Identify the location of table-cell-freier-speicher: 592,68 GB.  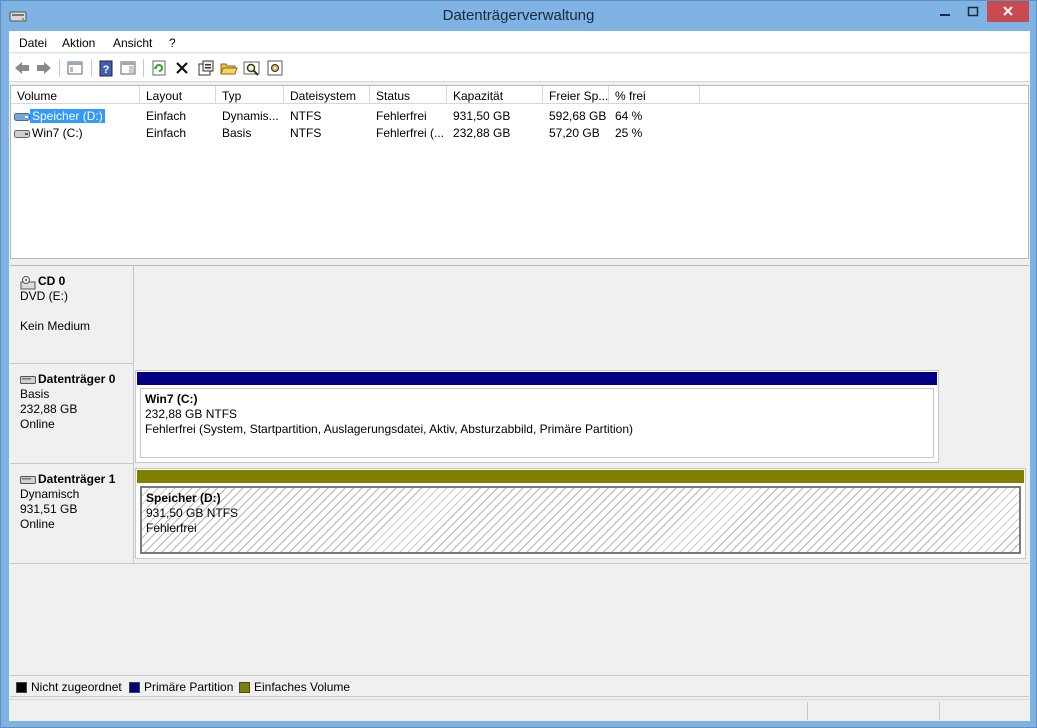
(578, 116).